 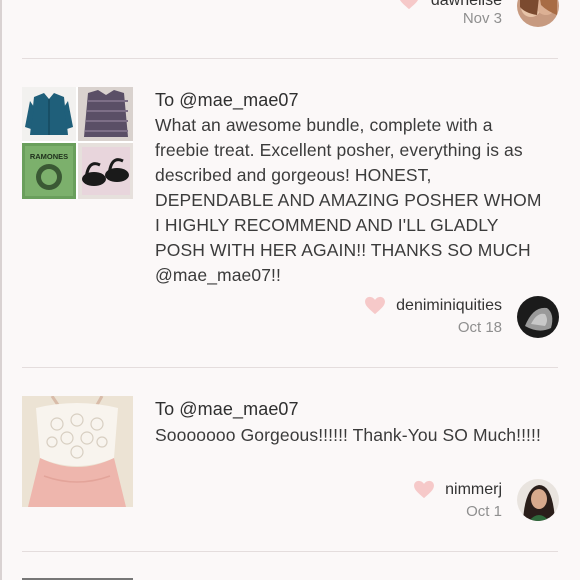 I want to click on like-row: dawnelise, so click(x=450, y=5).